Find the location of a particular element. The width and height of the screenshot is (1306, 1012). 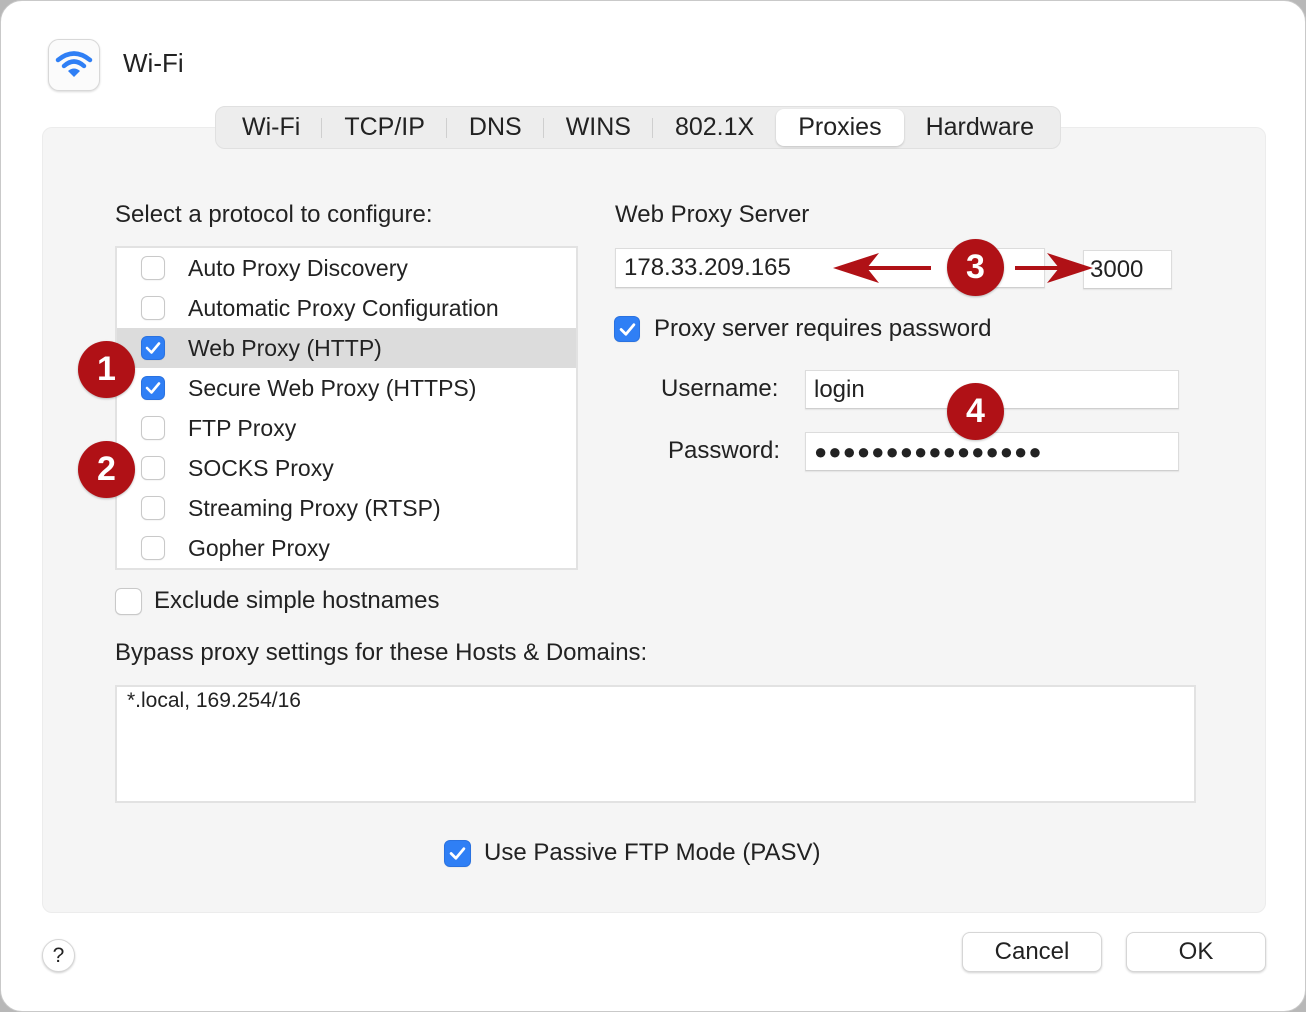

passive-ftp-option: Use Passive FTP Mode (PASV) is located at coordinates (632, 853).